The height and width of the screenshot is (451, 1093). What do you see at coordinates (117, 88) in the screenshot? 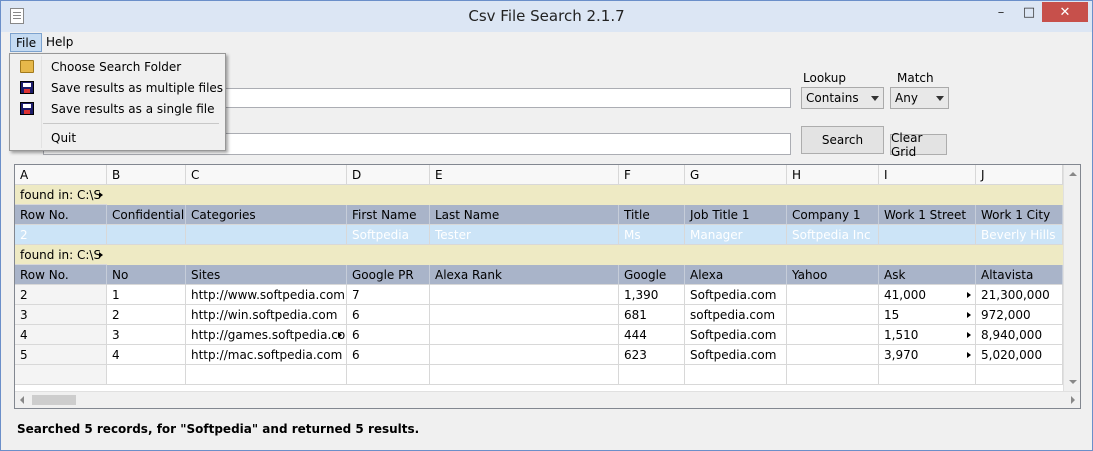
I see `menu-item-save-multiple: Save results as multiple files` at bounding box center [117, 88].